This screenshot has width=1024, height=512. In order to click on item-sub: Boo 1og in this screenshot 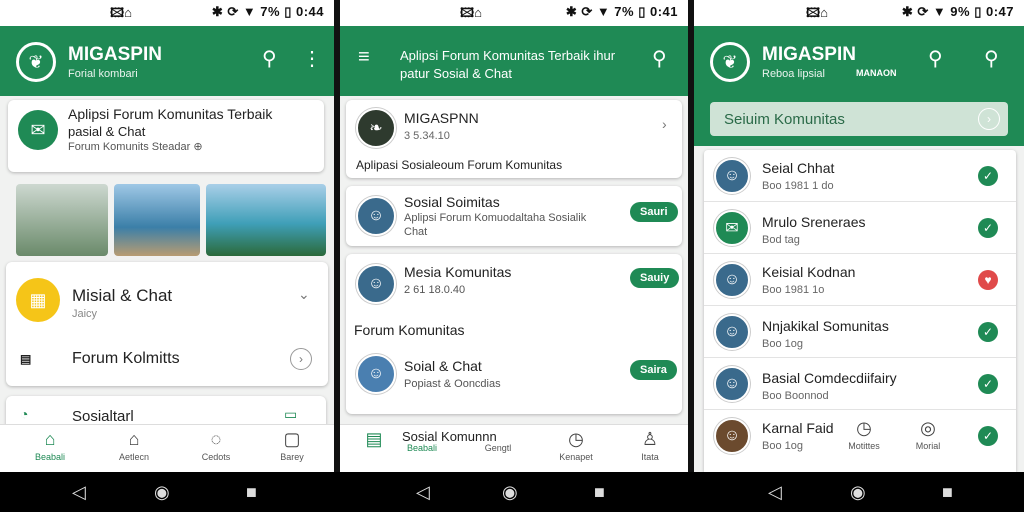, I will do `click(782, 344)`.